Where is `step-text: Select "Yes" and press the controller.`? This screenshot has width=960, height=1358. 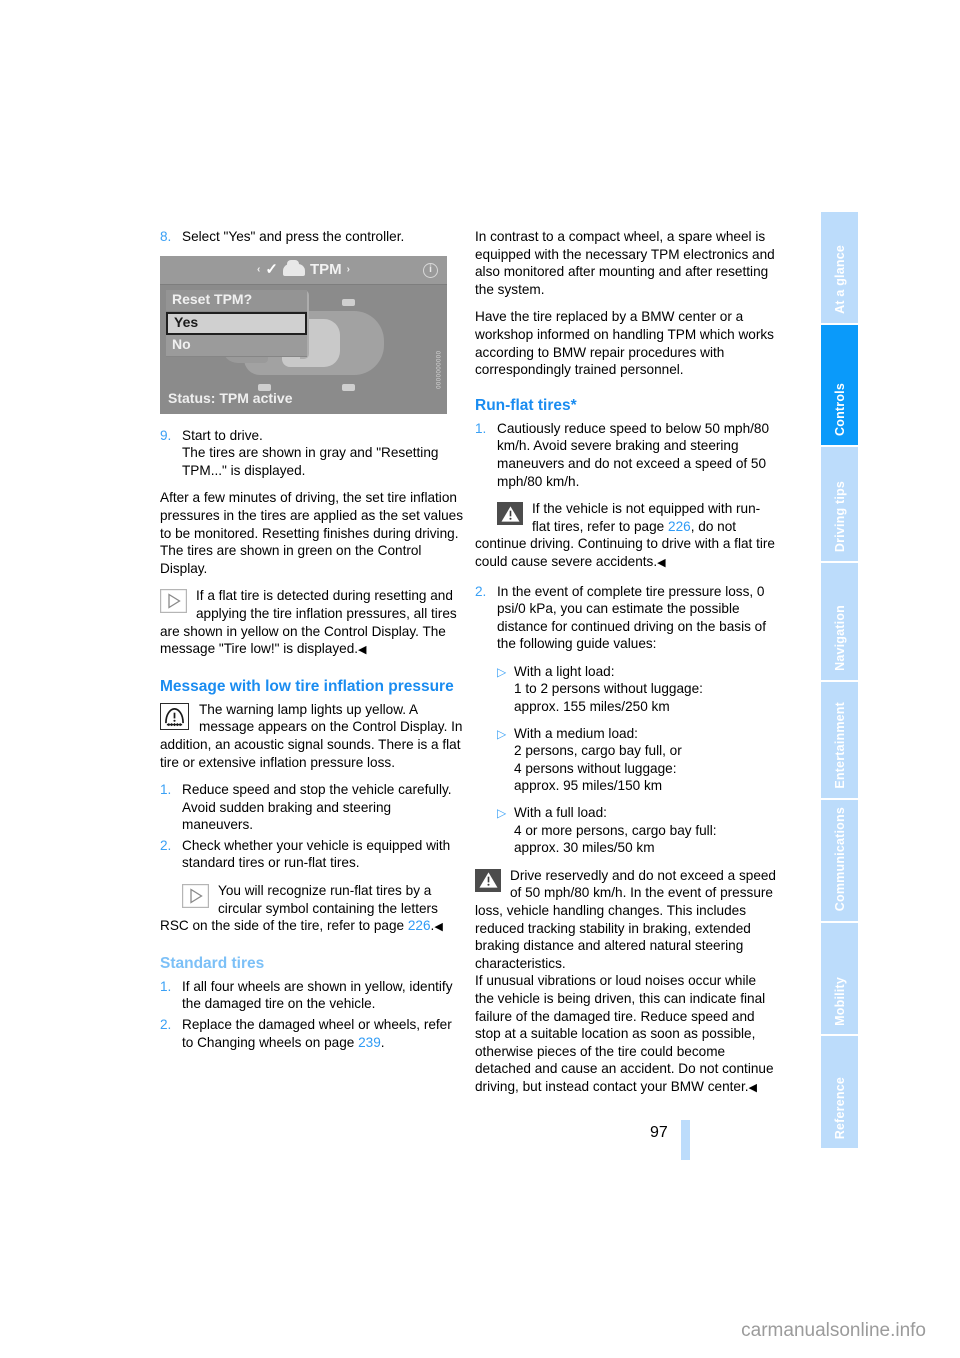 step-text: Select "Yes" and press the controller. is located at coordinates (293, 236).